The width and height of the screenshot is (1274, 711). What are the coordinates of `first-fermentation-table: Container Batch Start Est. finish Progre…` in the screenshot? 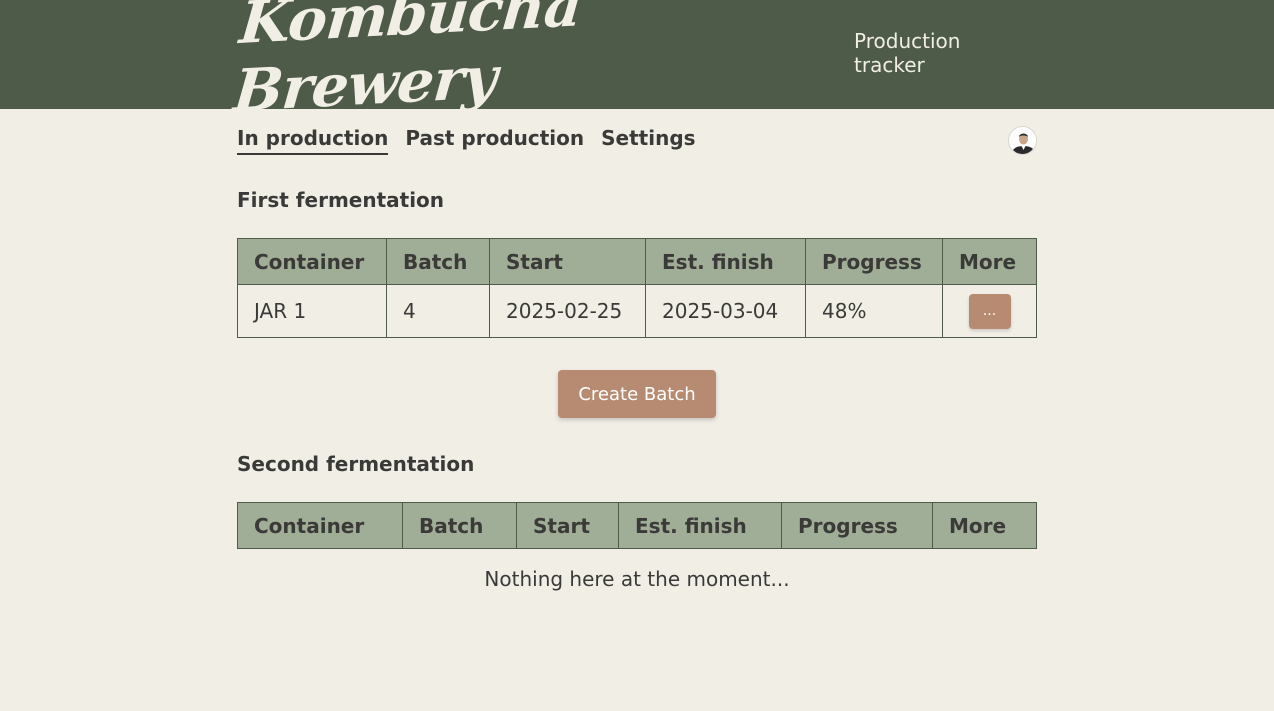 It's located at (637, 288).